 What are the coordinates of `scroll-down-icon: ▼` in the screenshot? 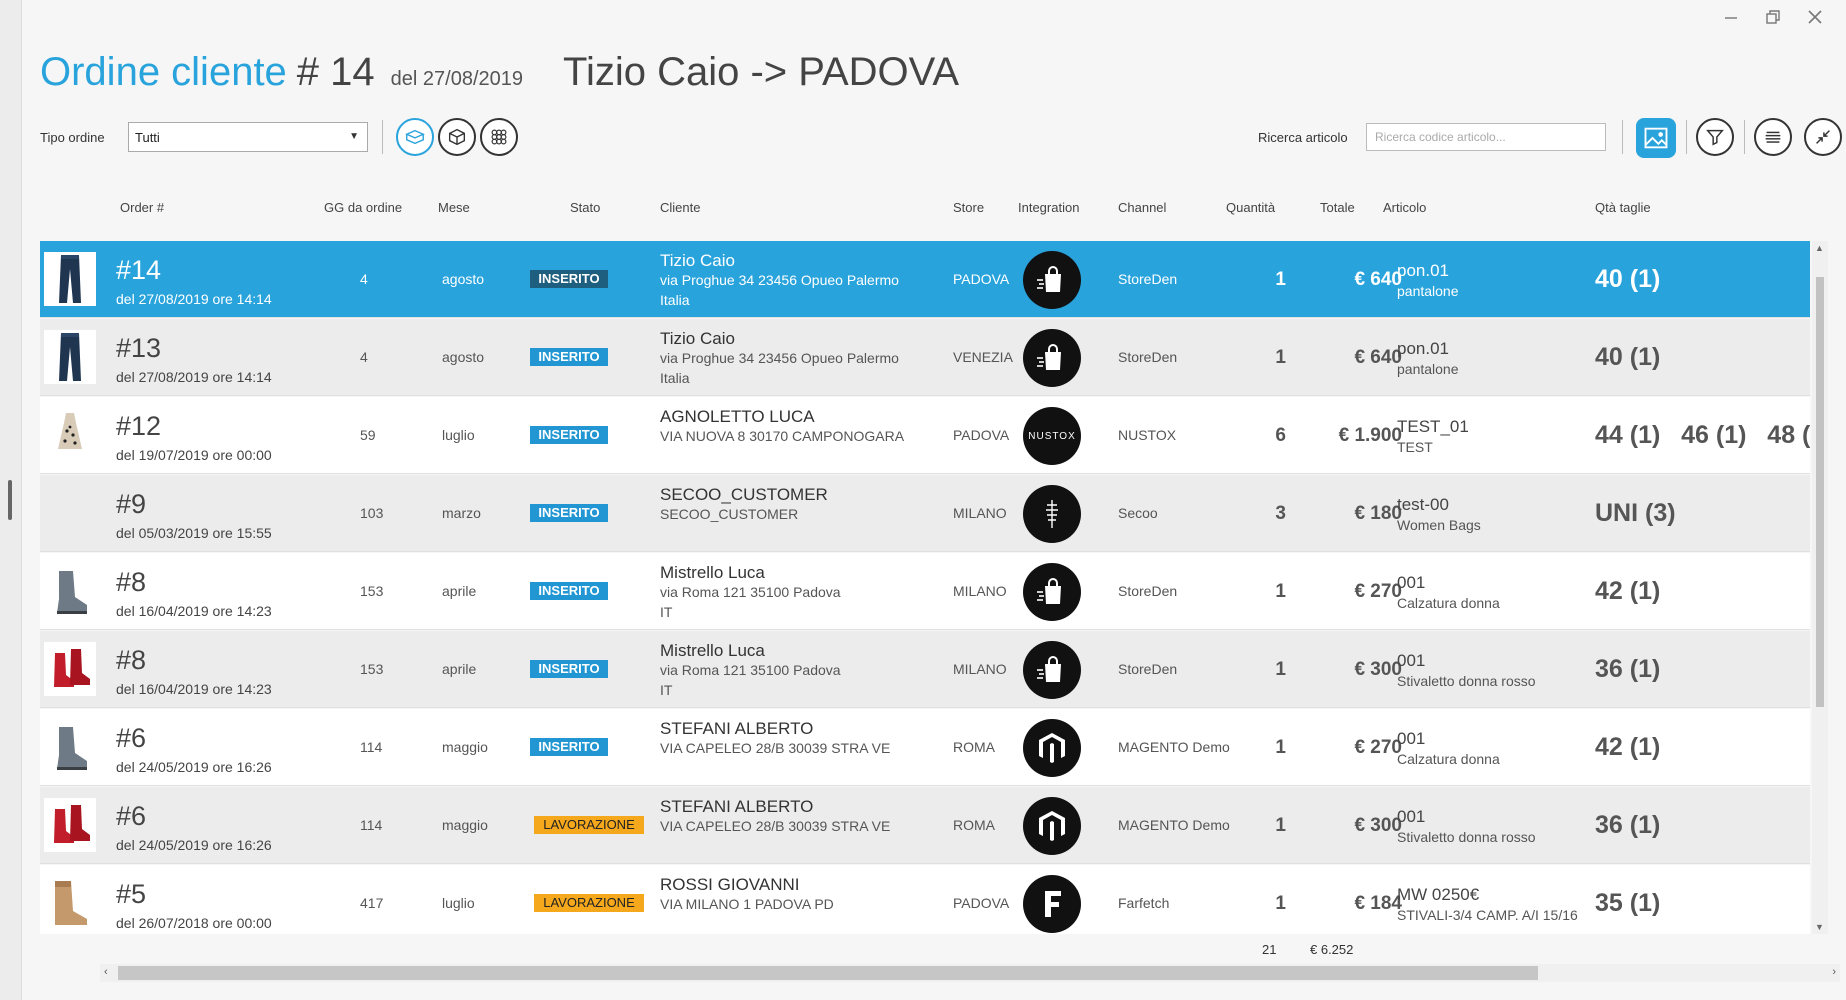 It's located at (1819, 927).